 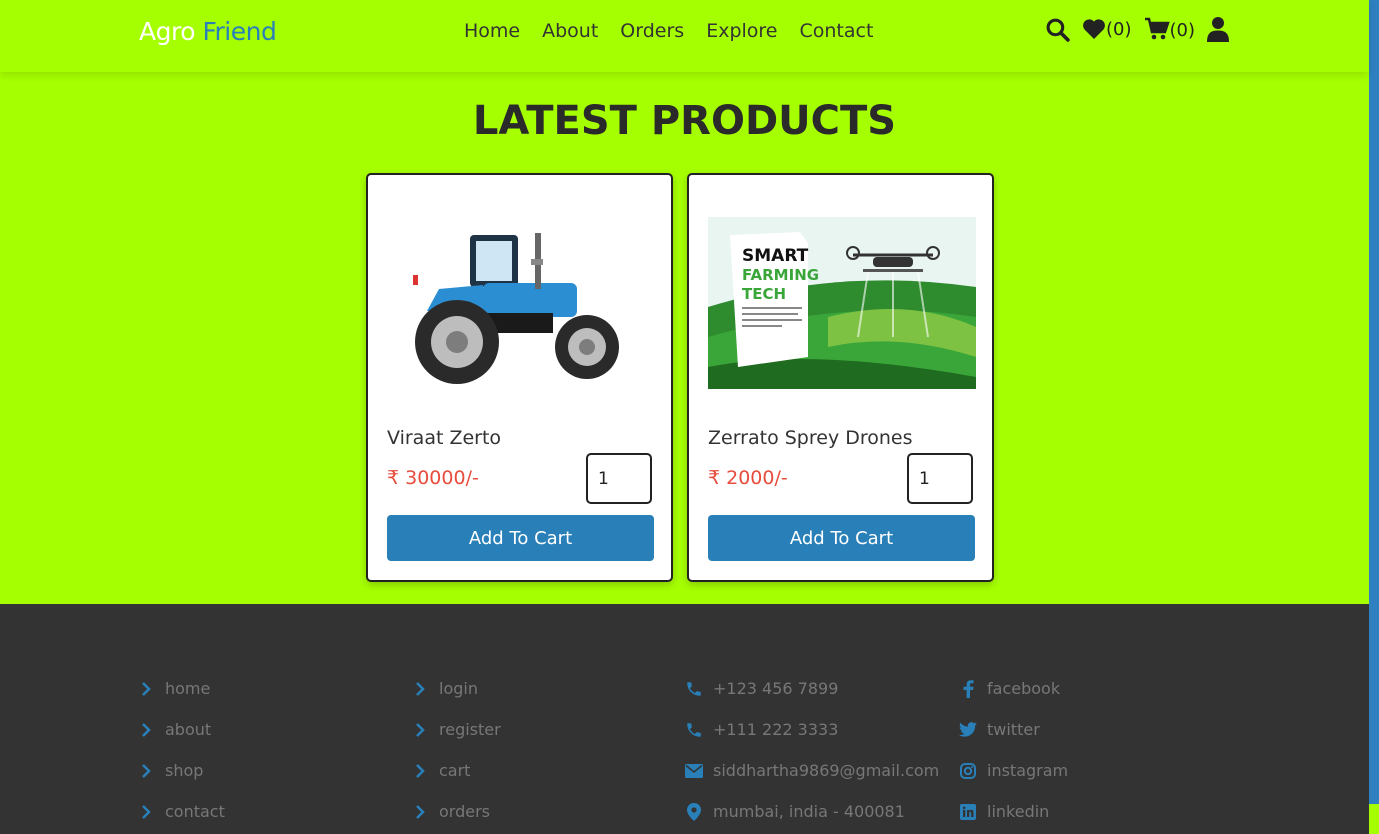 I want to click on linkedin-icon, so click(x=968, y=811).